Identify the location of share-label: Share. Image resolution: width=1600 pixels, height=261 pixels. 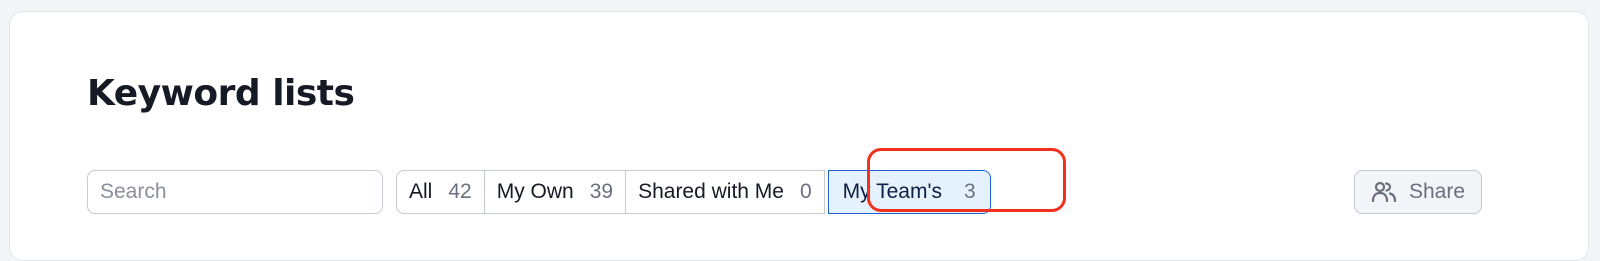
(1437, 191).